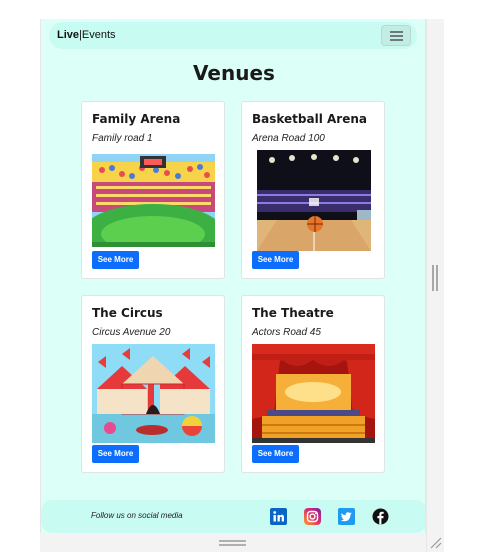 The height and width of the screenshot is (552, 477). I want to click on venue-address: Circus Avenue 20, so click(131, 332).